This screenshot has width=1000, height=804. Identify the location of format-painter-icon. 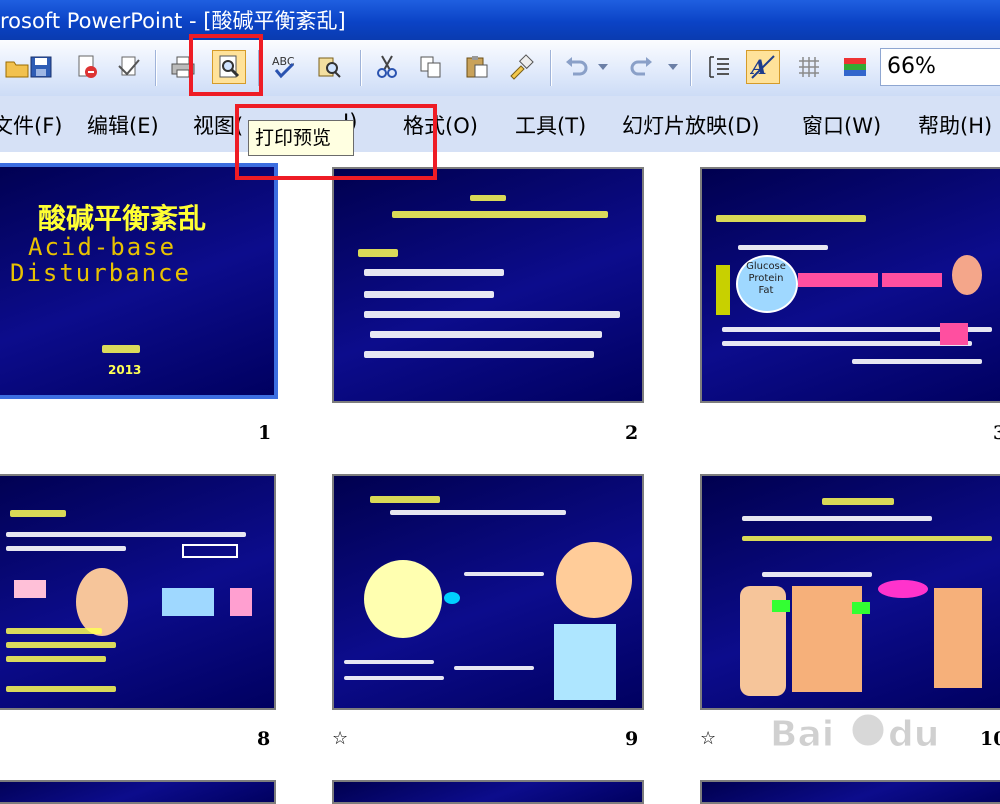
(521, 67).